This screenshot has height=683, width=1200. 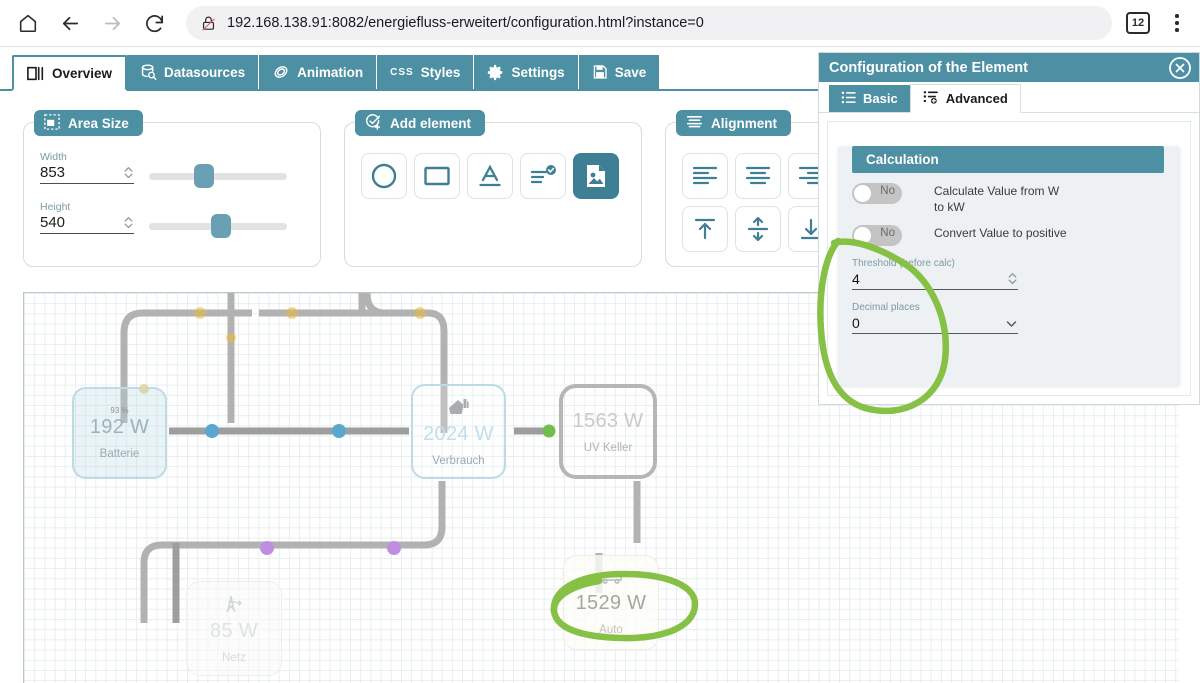 What do you see at coordinates (1138, 23) in the screenshot?
I see `tab-counter: 12` at bounding box center [1138, 23].